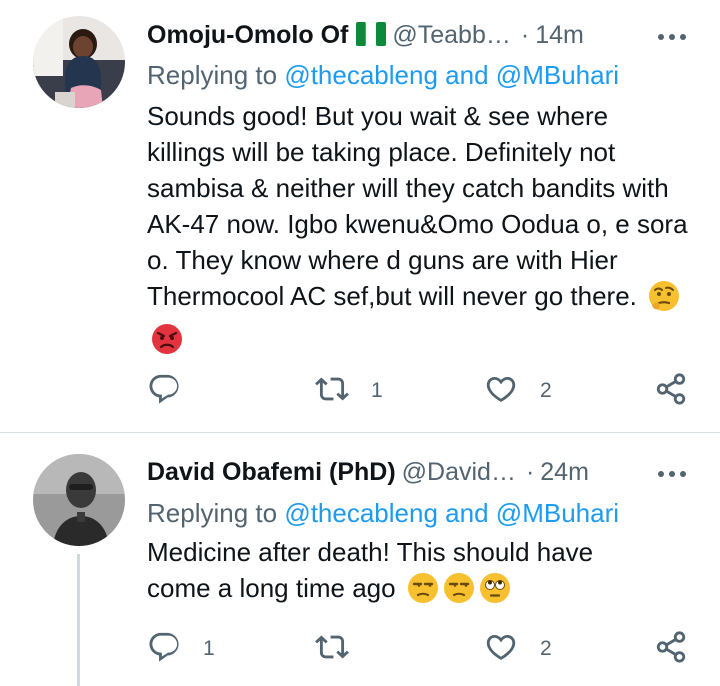  I want to click on eye-roll-face-icon, so click(495, 592).